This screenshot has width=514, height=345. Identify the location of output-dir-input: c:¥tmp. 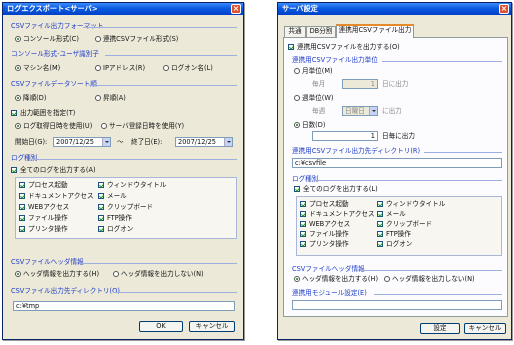
(124, 306).